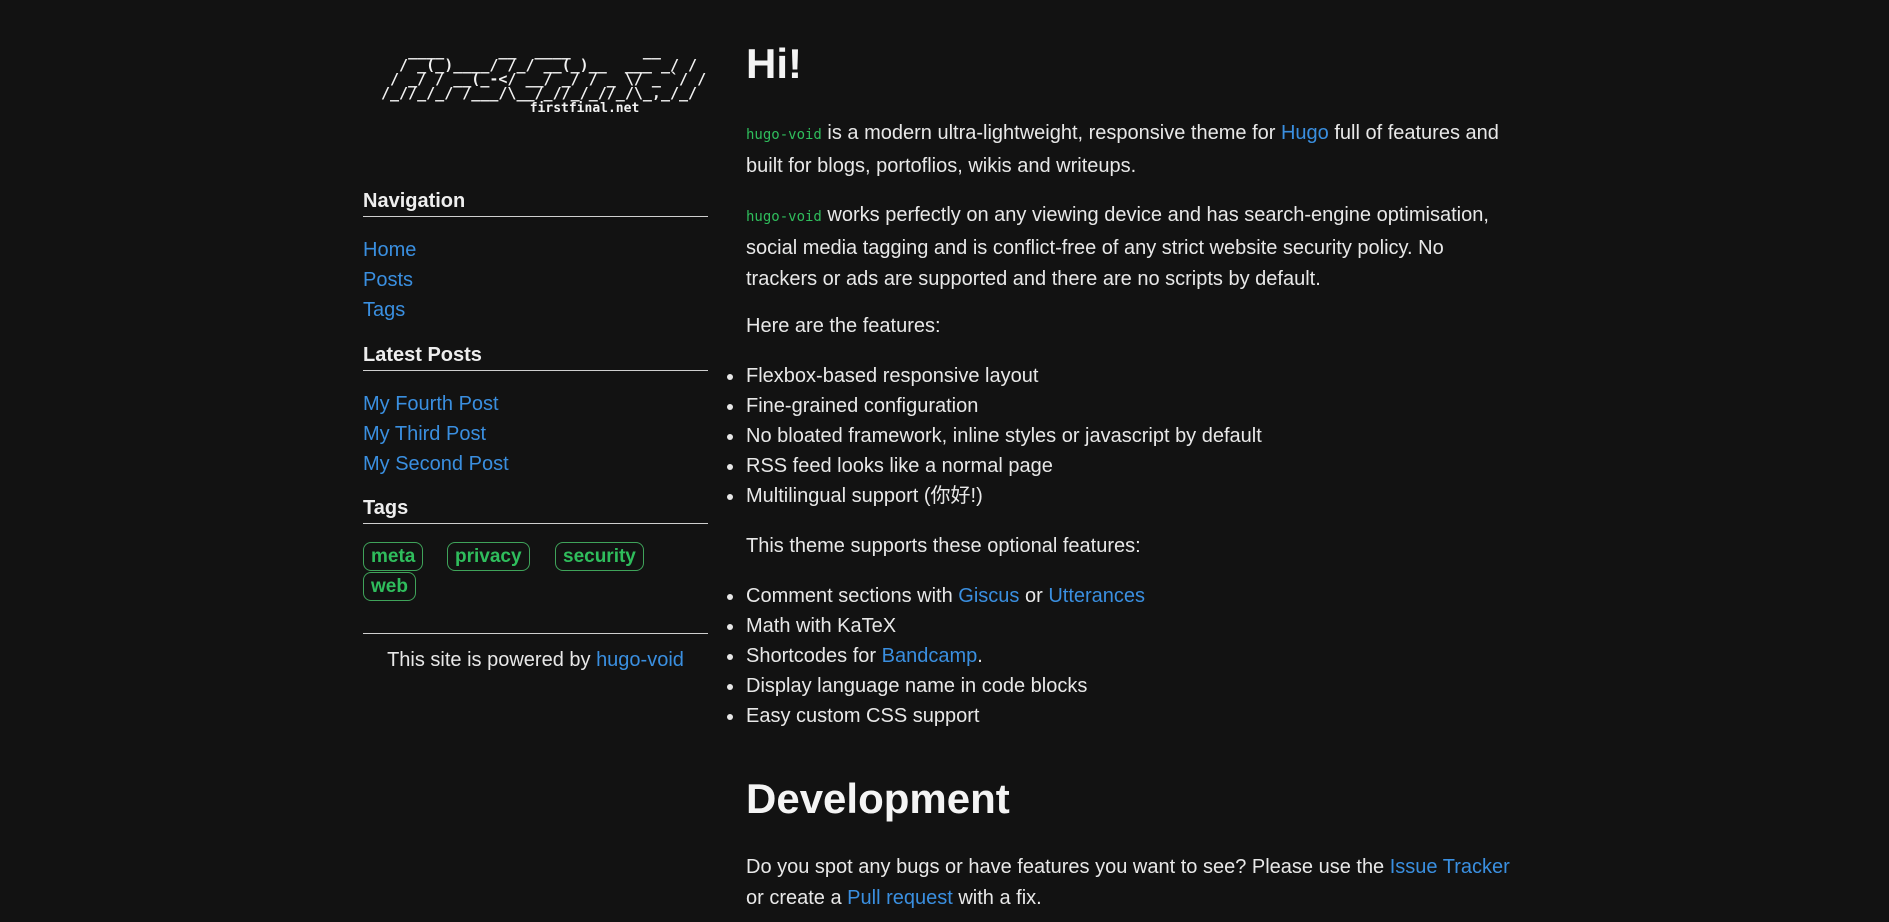 The height and width of the screenshot is (922, 1889). I want to click on hugo-link: Hugo, so click(1305, 133).